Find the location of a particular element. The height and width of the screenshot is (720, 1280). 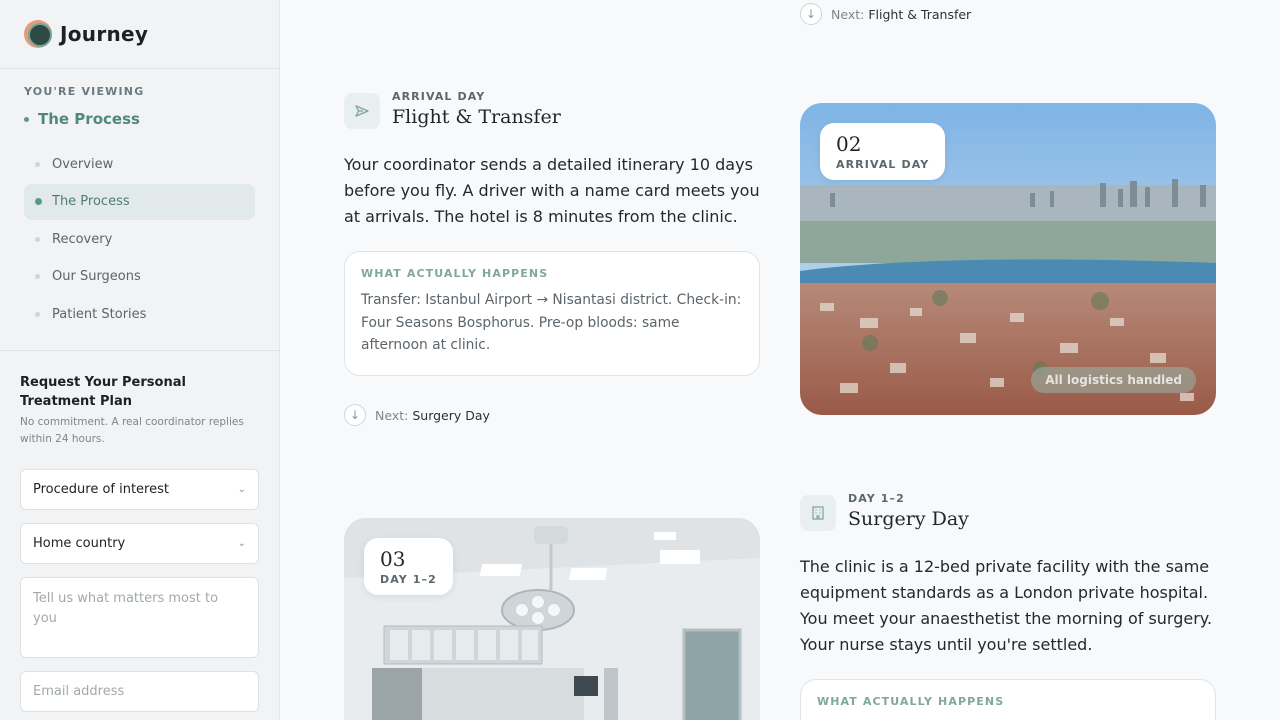

step-header-arrival: ARRIVAL DAY Flight & Transfer is located at coordinates (452, 109).